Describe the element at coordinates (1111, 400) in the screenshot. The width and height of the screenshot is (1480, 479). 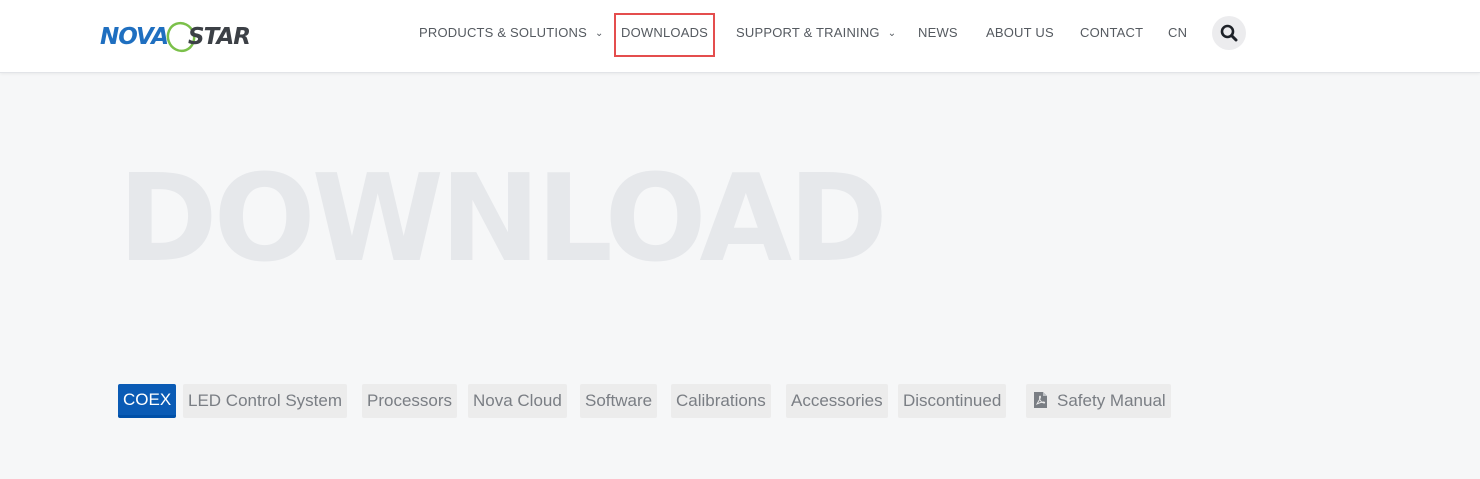
I see `tab-label: Safety Manual` at that location.